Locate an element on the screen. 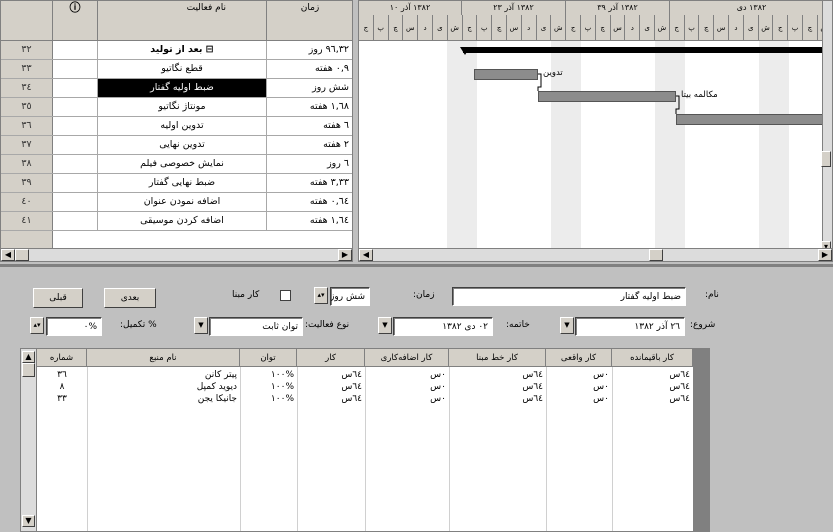 The height and width of the screenshot is (532, 833). res-work: ٦٤س is located at coordinates (331, 399).